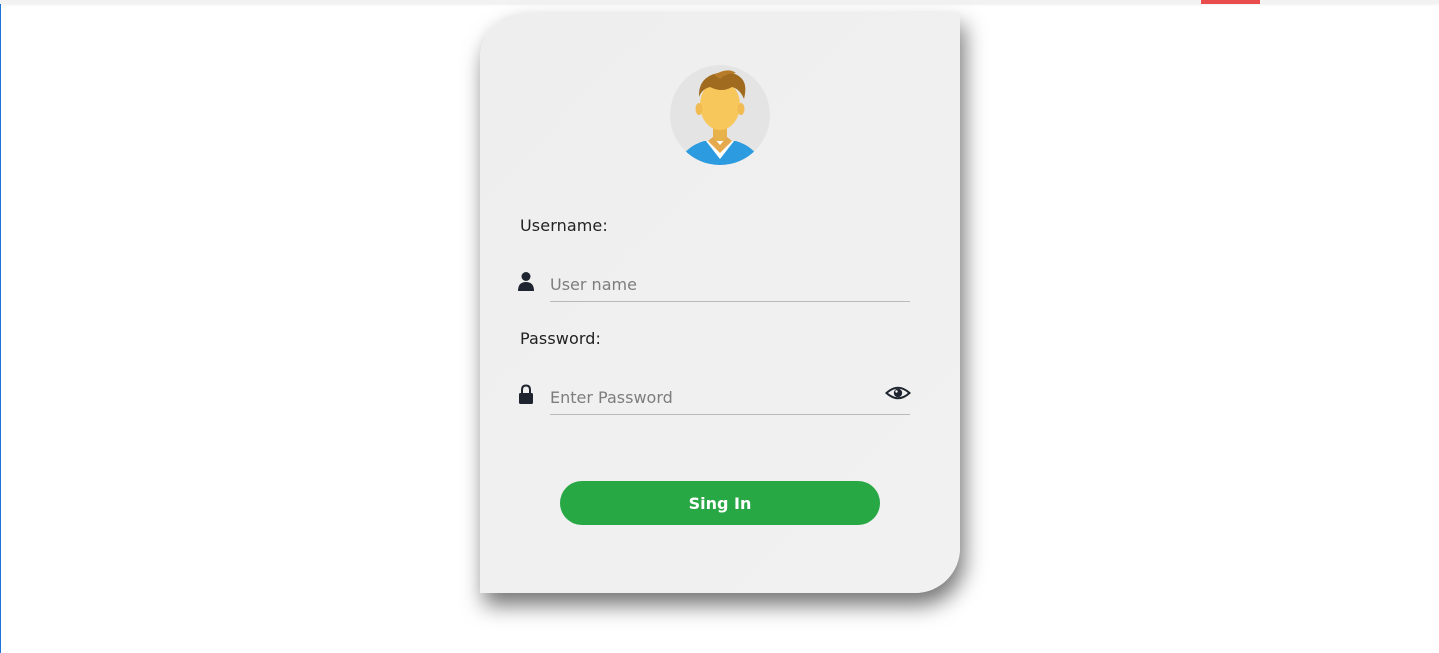 The height and width of the screenshot is (653, 1439). I want to click on password-input, so click(730, 398).